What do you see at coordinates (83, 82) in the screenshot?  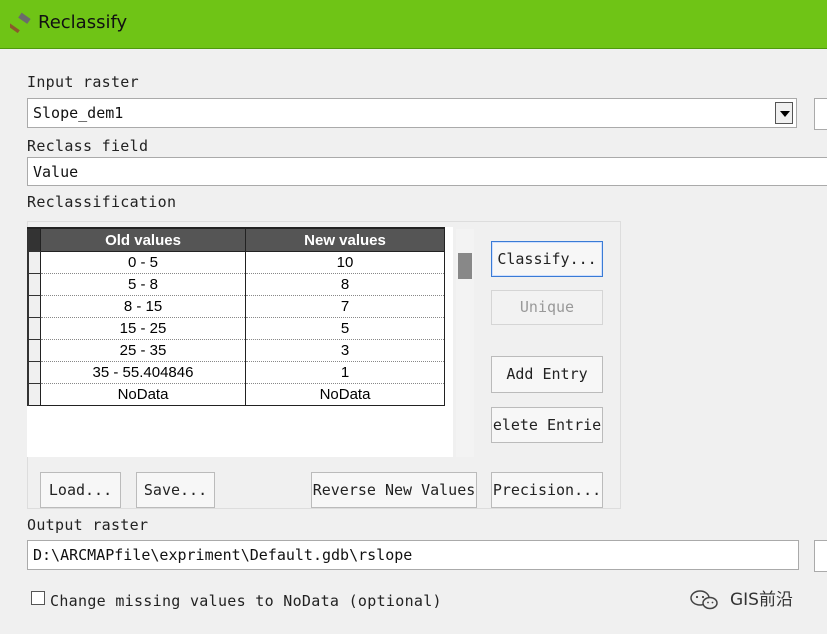 I see `input-raster-label: Input raster` at bounding box center [83, 82].